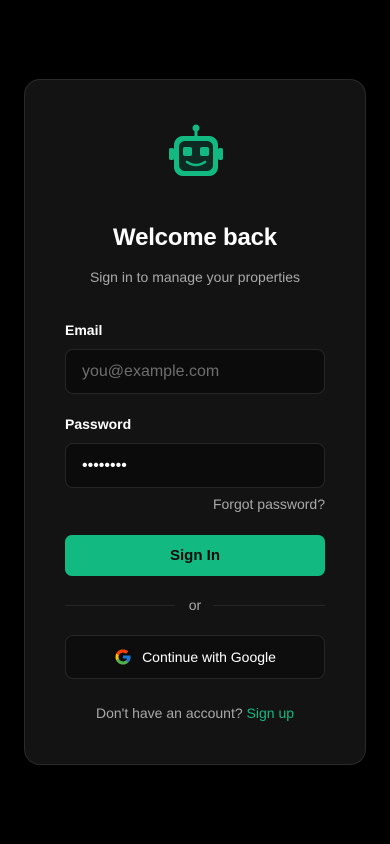 The height and width of the screenshot is (844, 390). I want to click on signup-prompt-text: Don't have an account?, so click(169, 713).